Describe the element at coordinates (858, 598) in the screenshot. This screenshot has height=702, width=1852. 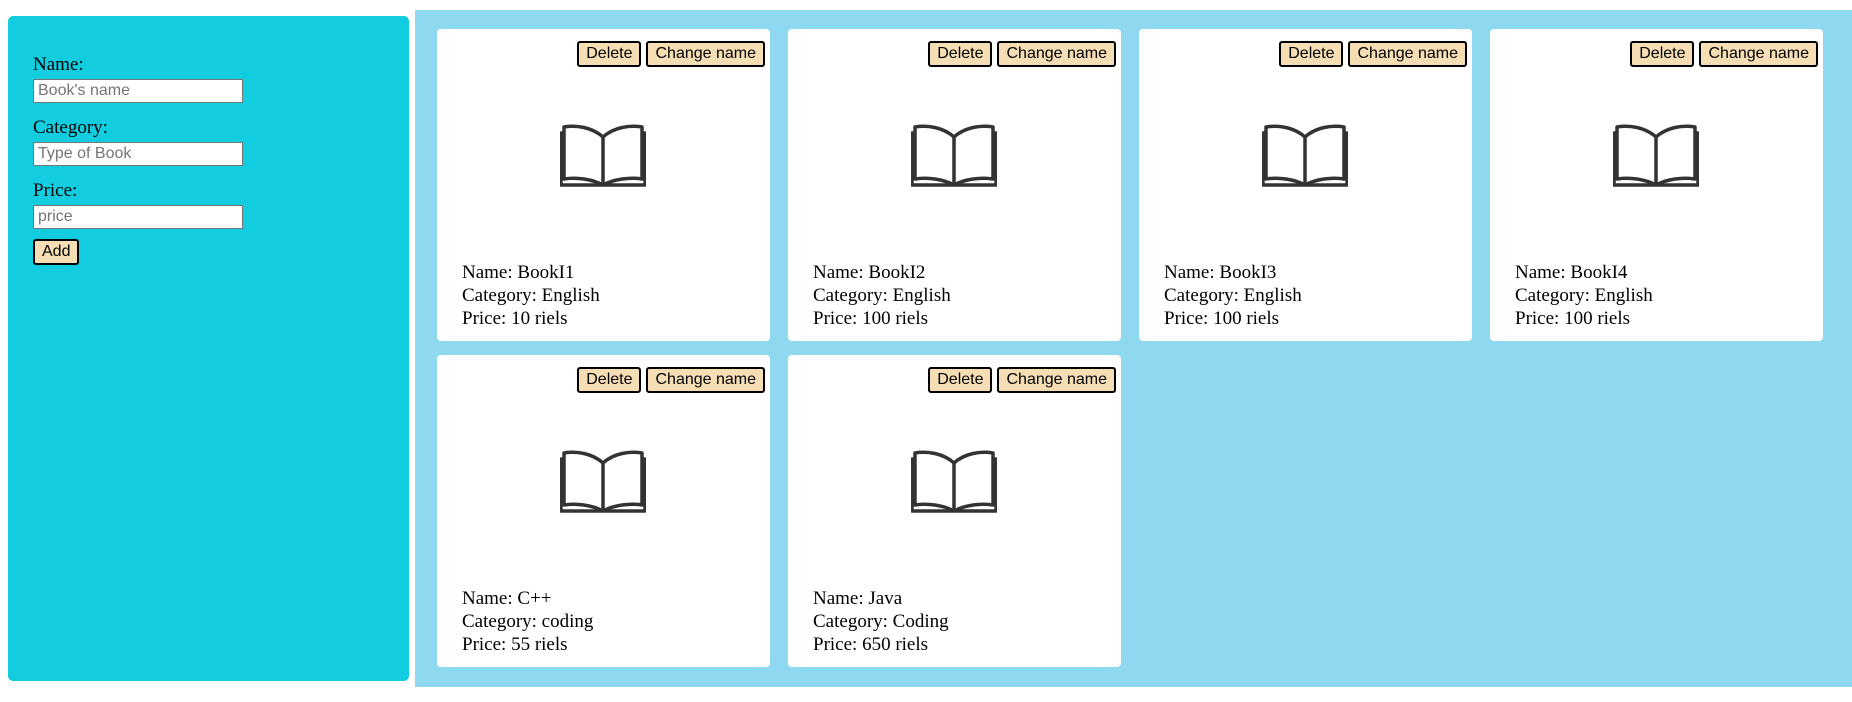
I see `book-name: Name: Java` at that location.